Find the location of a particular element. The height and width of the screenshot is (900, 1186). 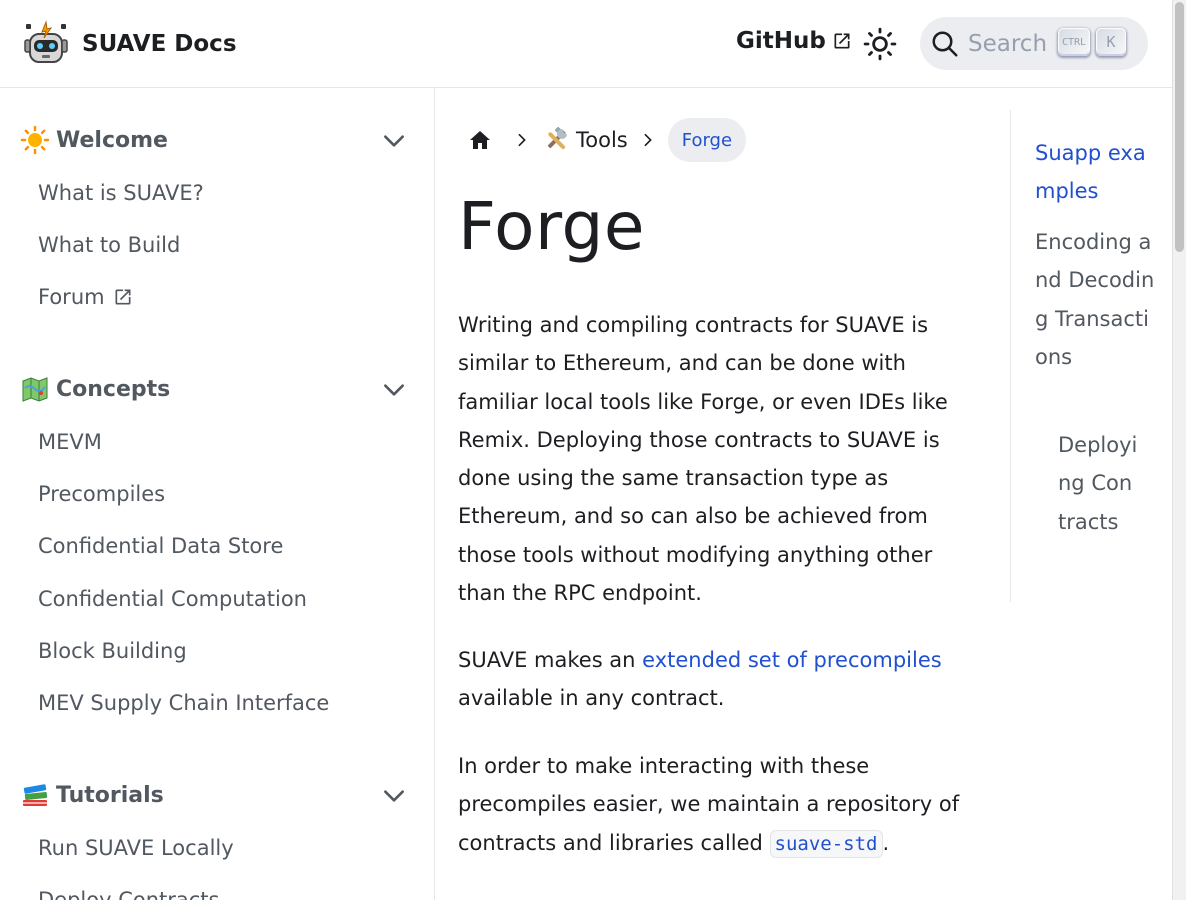

search-button: Search CTRL K is located at coordinates (1034, 43).